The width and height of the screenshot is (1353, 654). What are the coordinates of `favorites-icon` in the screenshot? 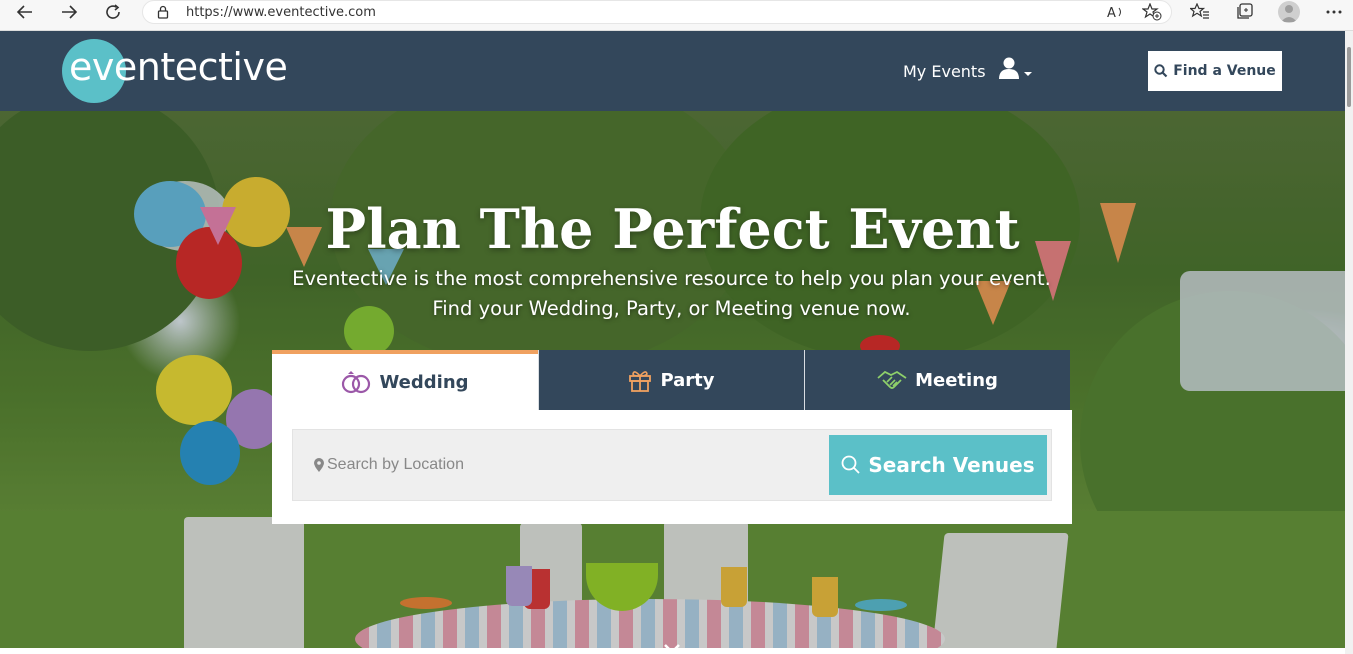 It's located at (1200, 12).